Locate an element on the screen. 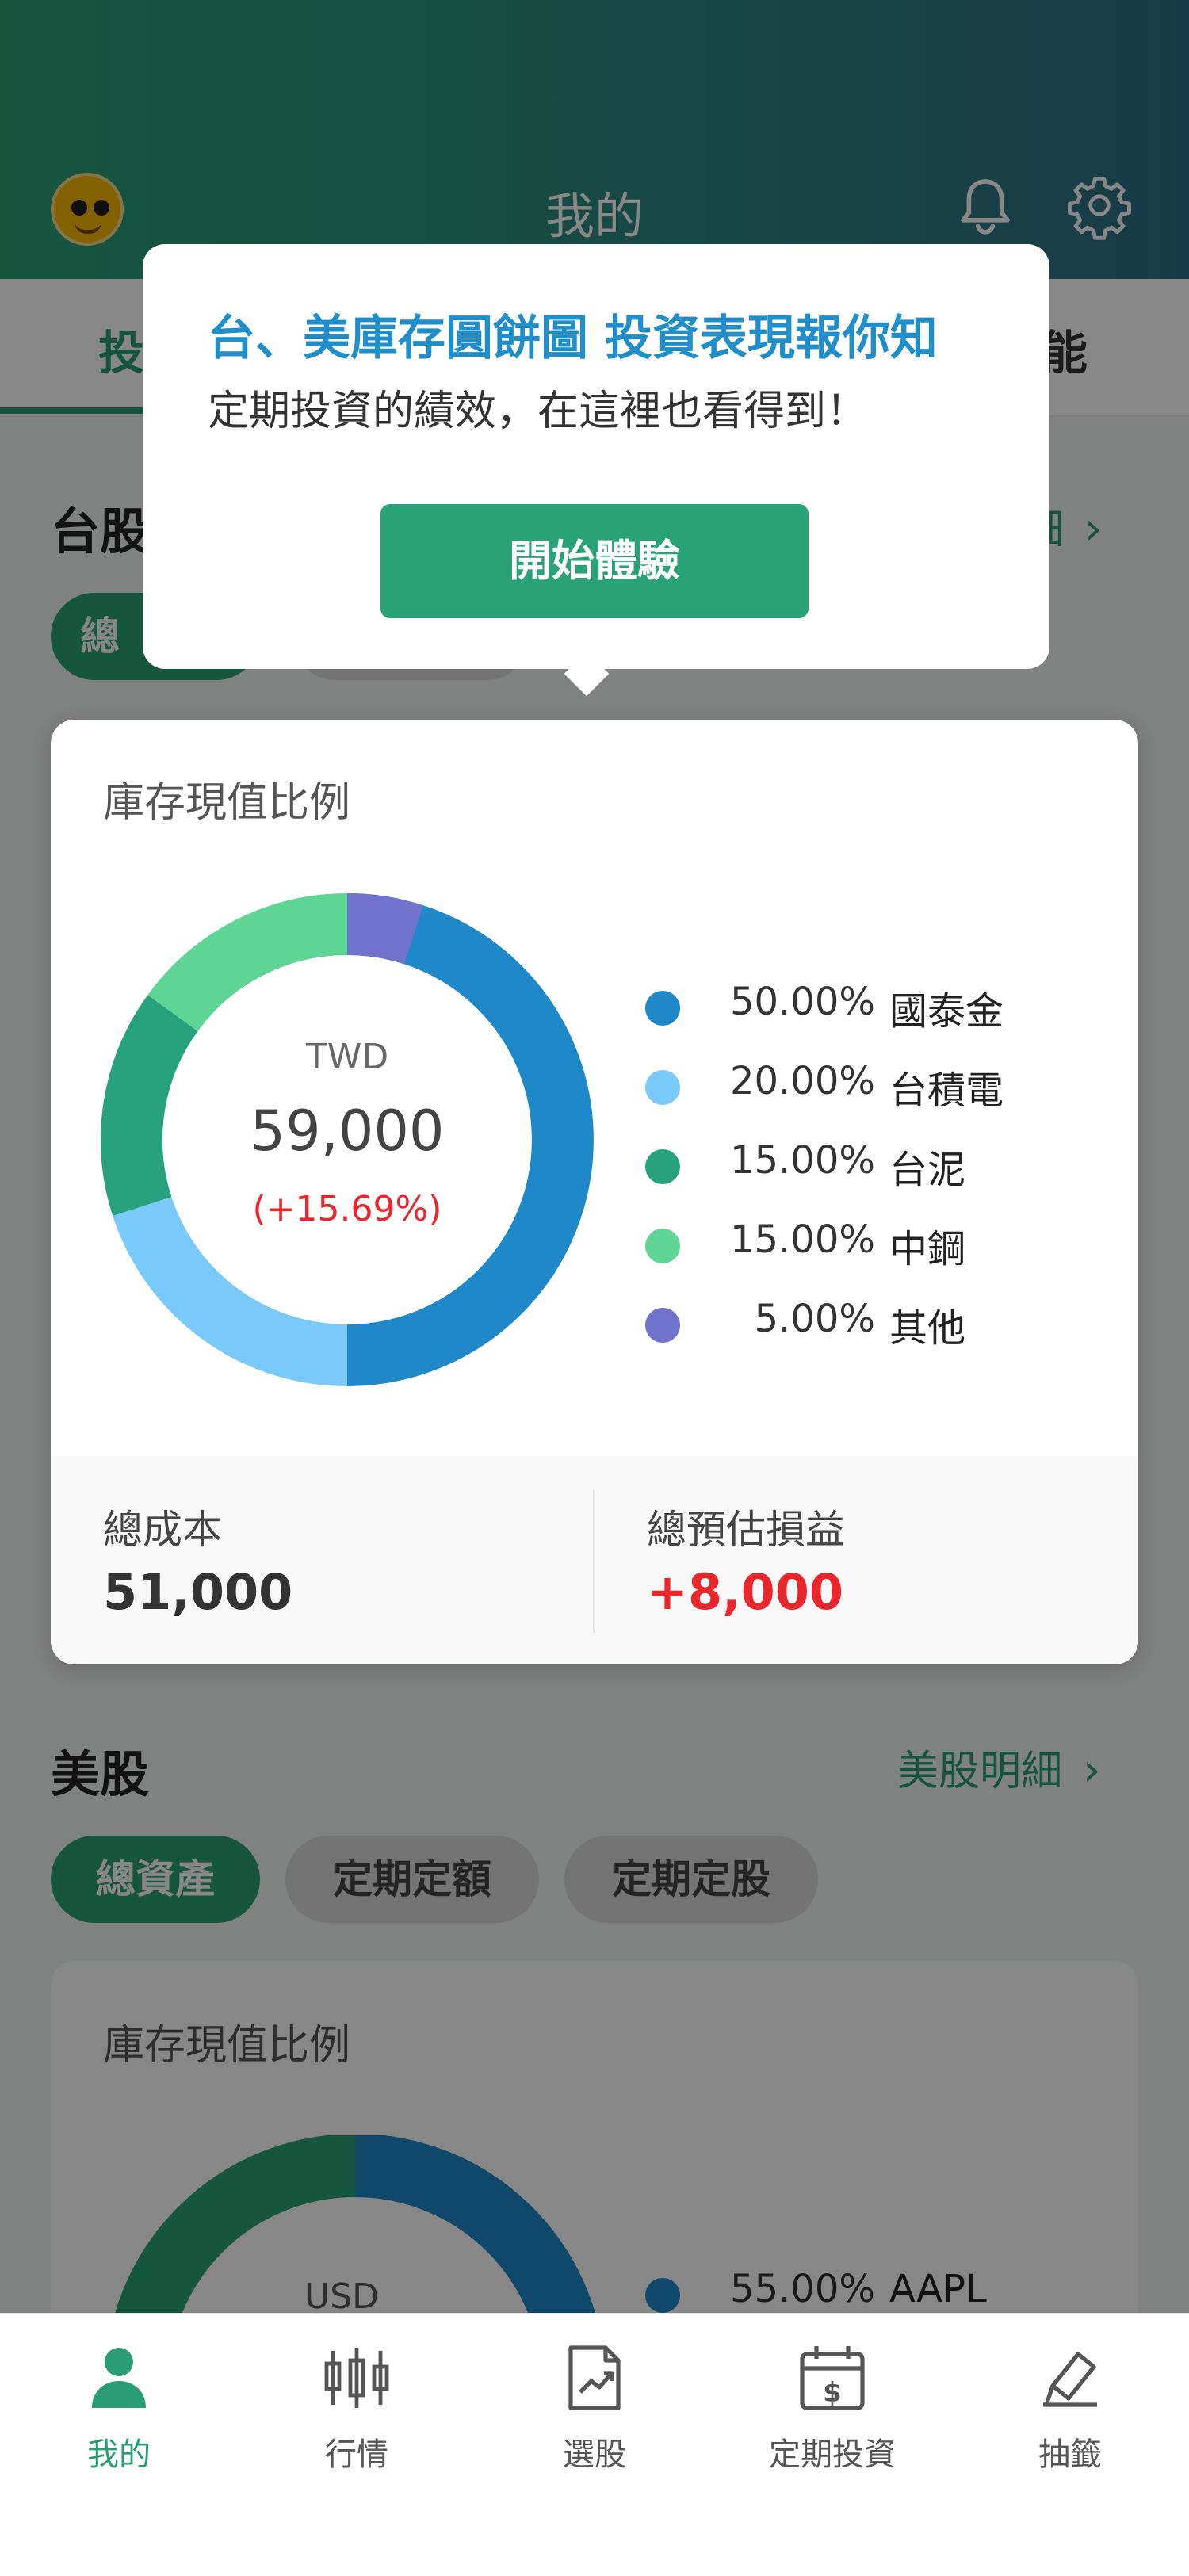 The width and height of the screenshot is (1189, 2576). legend-row: 50.00% 國泰金 is located at coordinates (867, 1005).